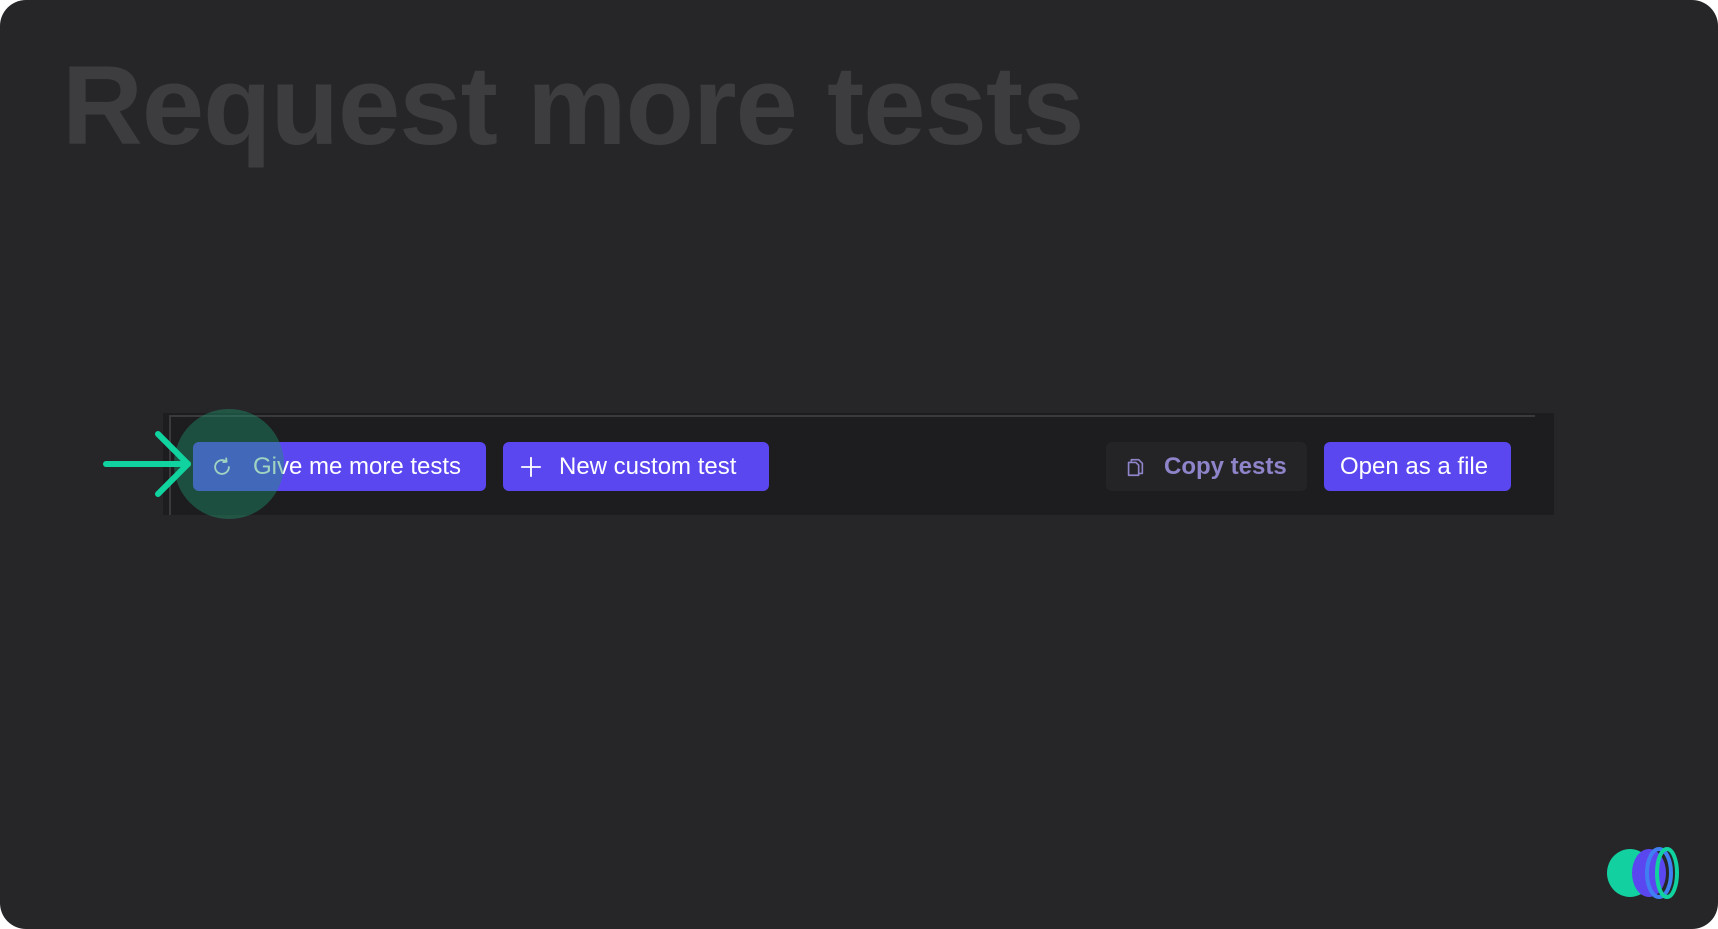  What do you see at coordinates (1414, 466) in the screenshot?
I see `open-as-file-label: Open as a file` at bounding box center [1414, 466].